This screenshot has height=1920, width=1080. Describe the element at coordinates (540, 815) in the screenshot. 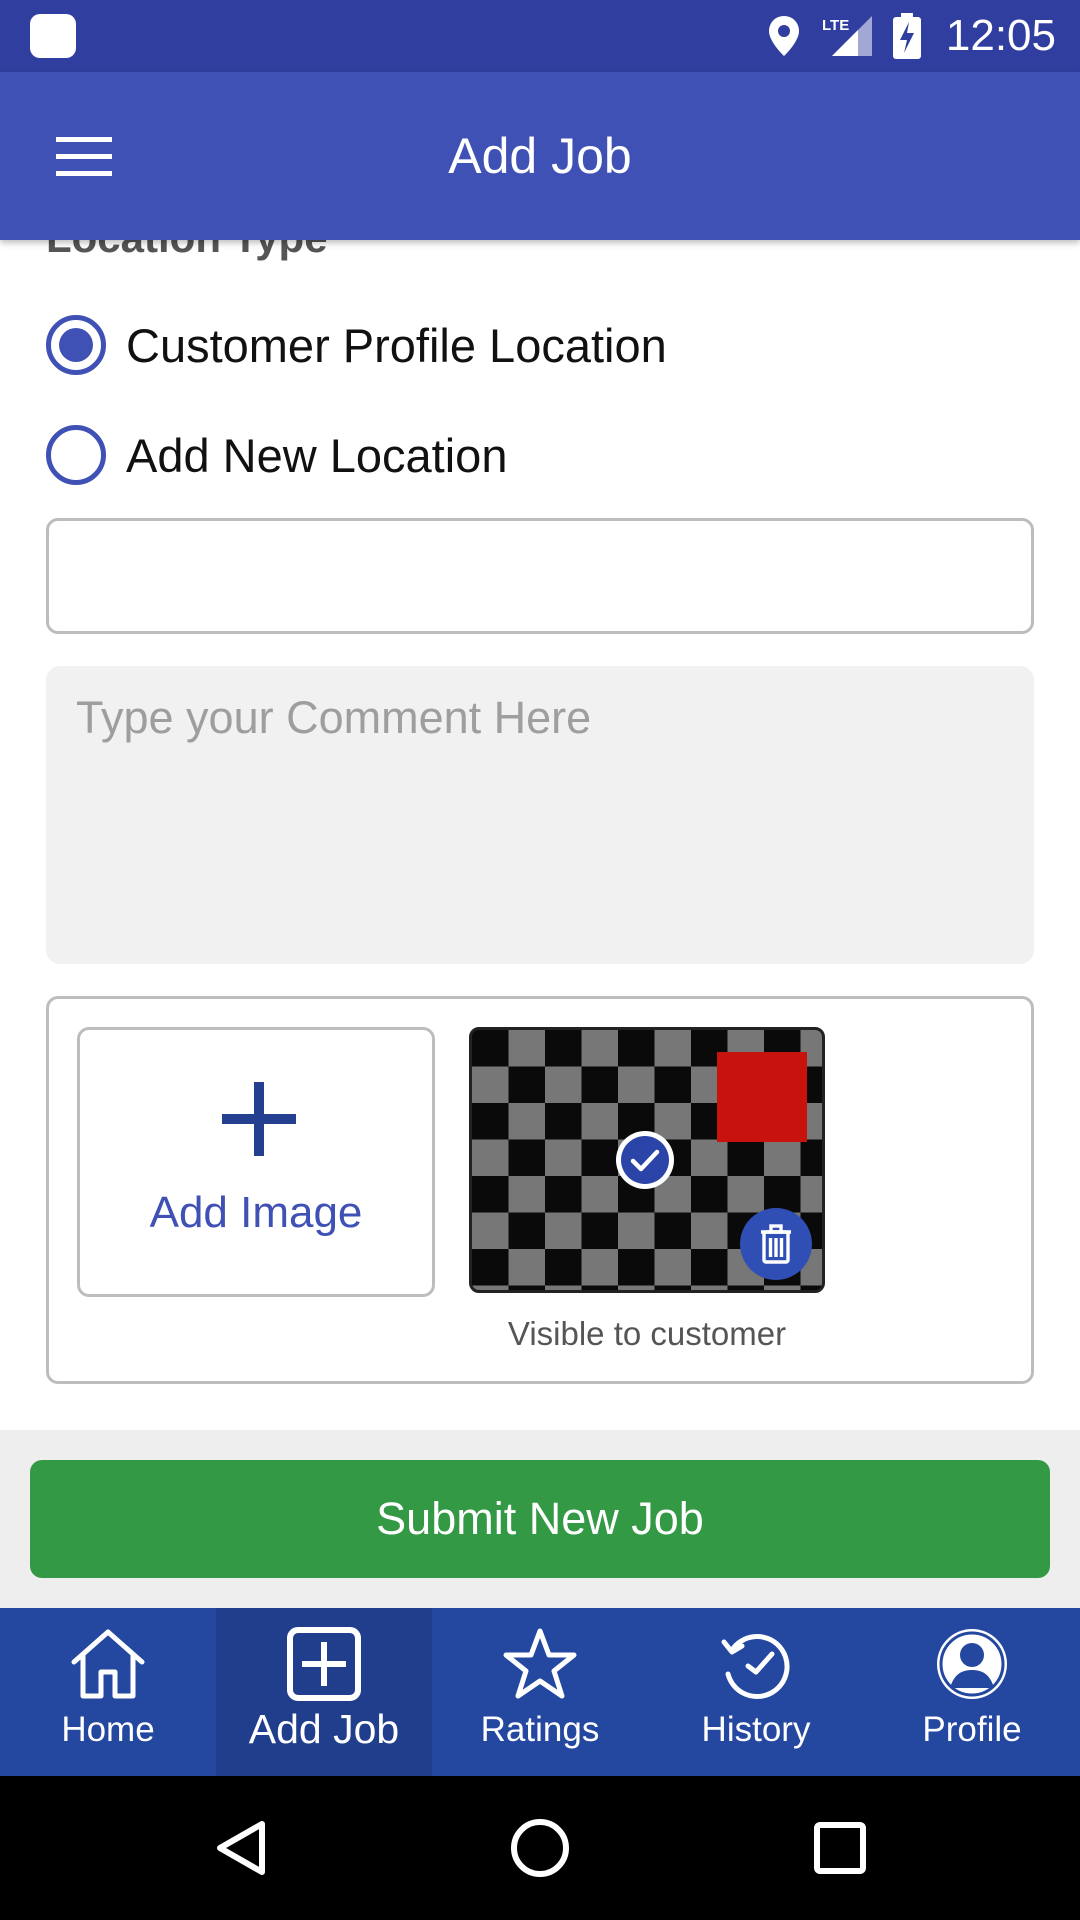

I see `comment-textarea: Type your Comment Here` at that location.